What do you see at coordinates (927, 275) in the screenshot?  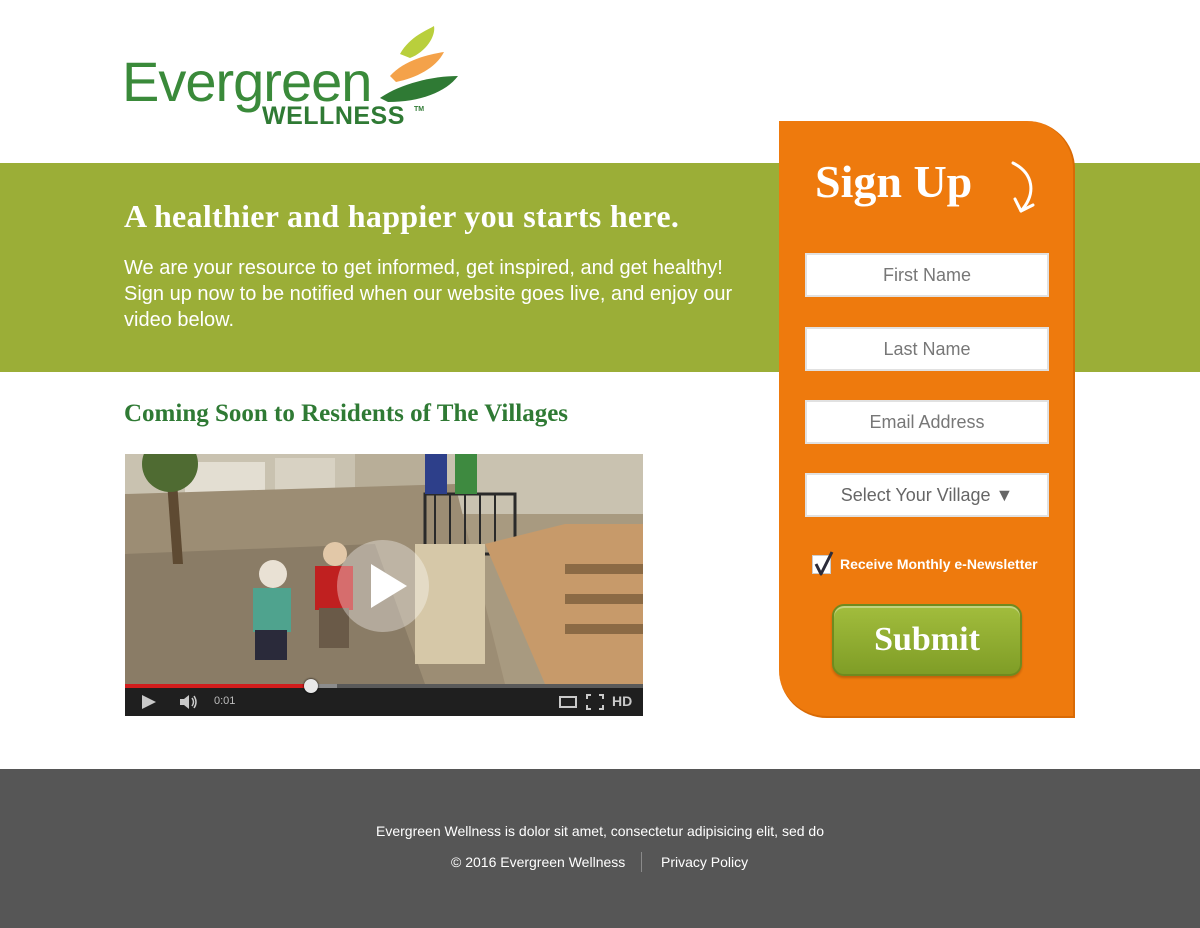 I see `first-name-input` at bounding box center [927, 275].